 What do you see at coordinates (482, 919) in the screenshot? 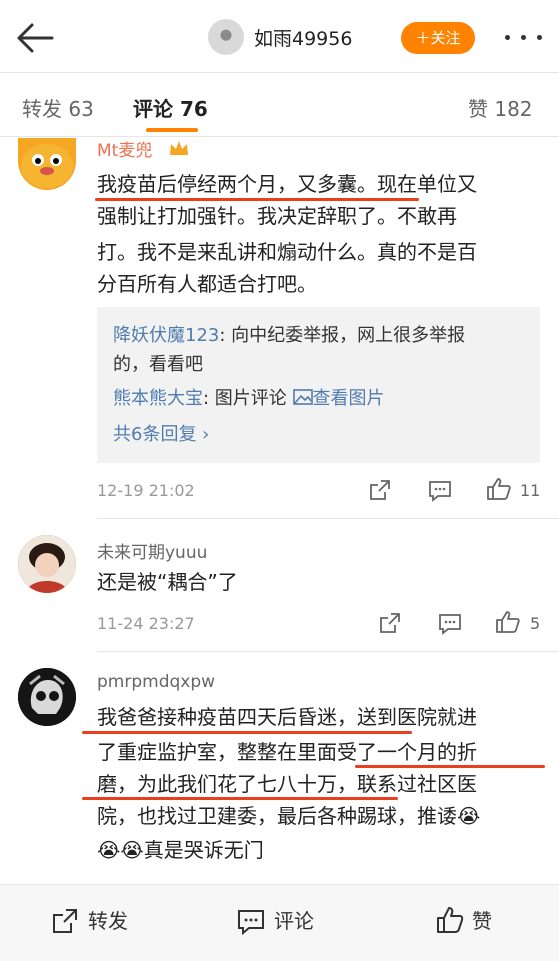
I see `like-button: 赞` at bounding box center [482, 919].